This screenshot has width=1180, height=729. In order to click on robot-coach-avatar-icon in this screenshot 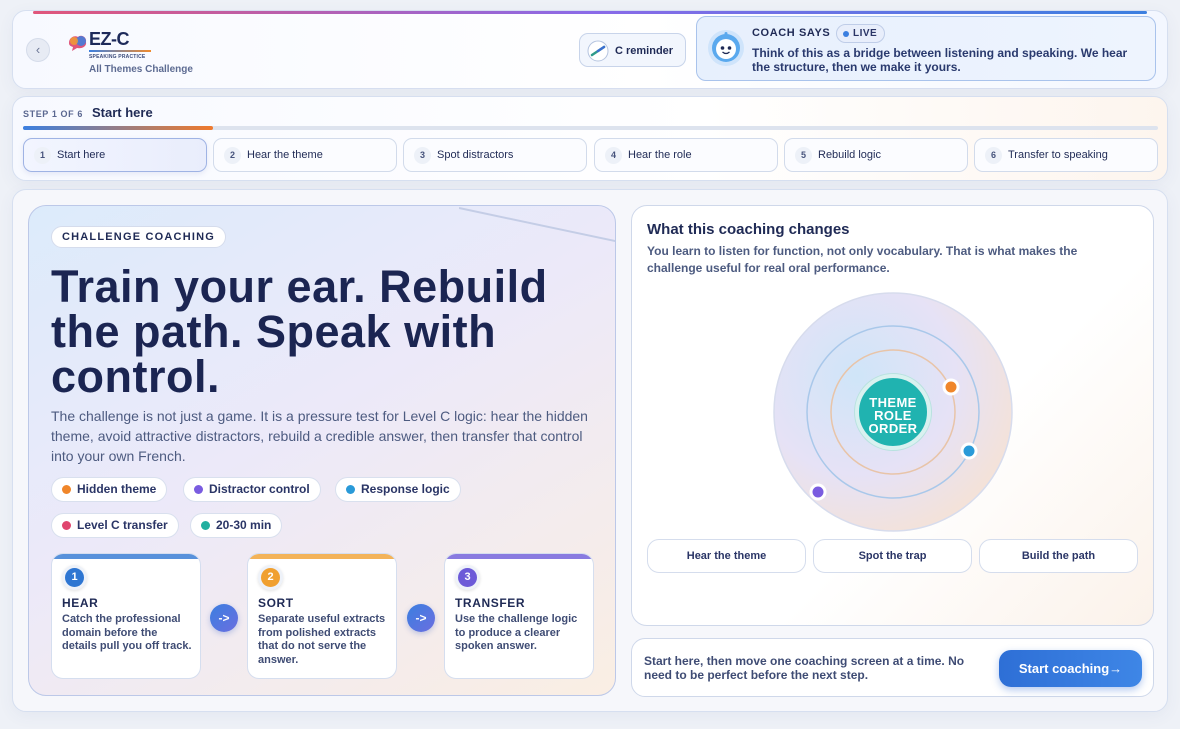, I will do `click(726, 48)`.